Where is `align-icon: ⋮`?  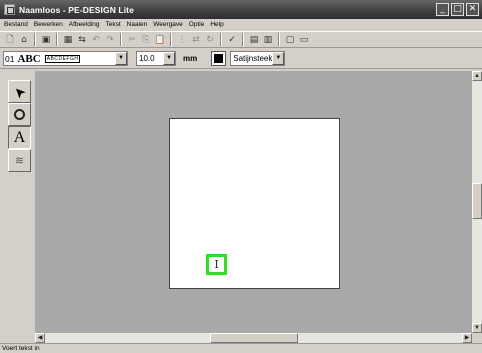
align-icon: ⋮ is located at coordinates (182, 40).